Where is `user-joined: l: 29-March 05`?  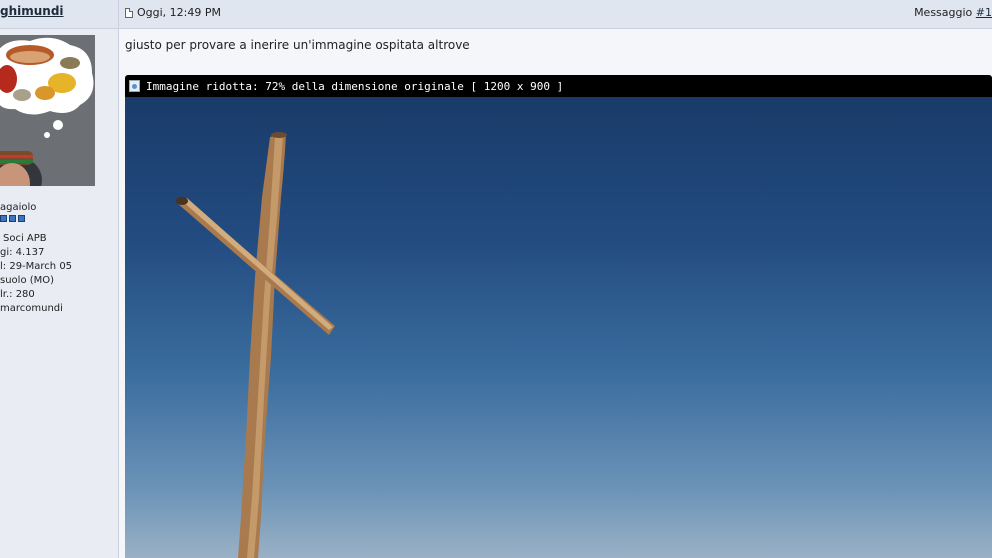
user-joined: l: 29-March 05 is located at coordinates (36, 266).